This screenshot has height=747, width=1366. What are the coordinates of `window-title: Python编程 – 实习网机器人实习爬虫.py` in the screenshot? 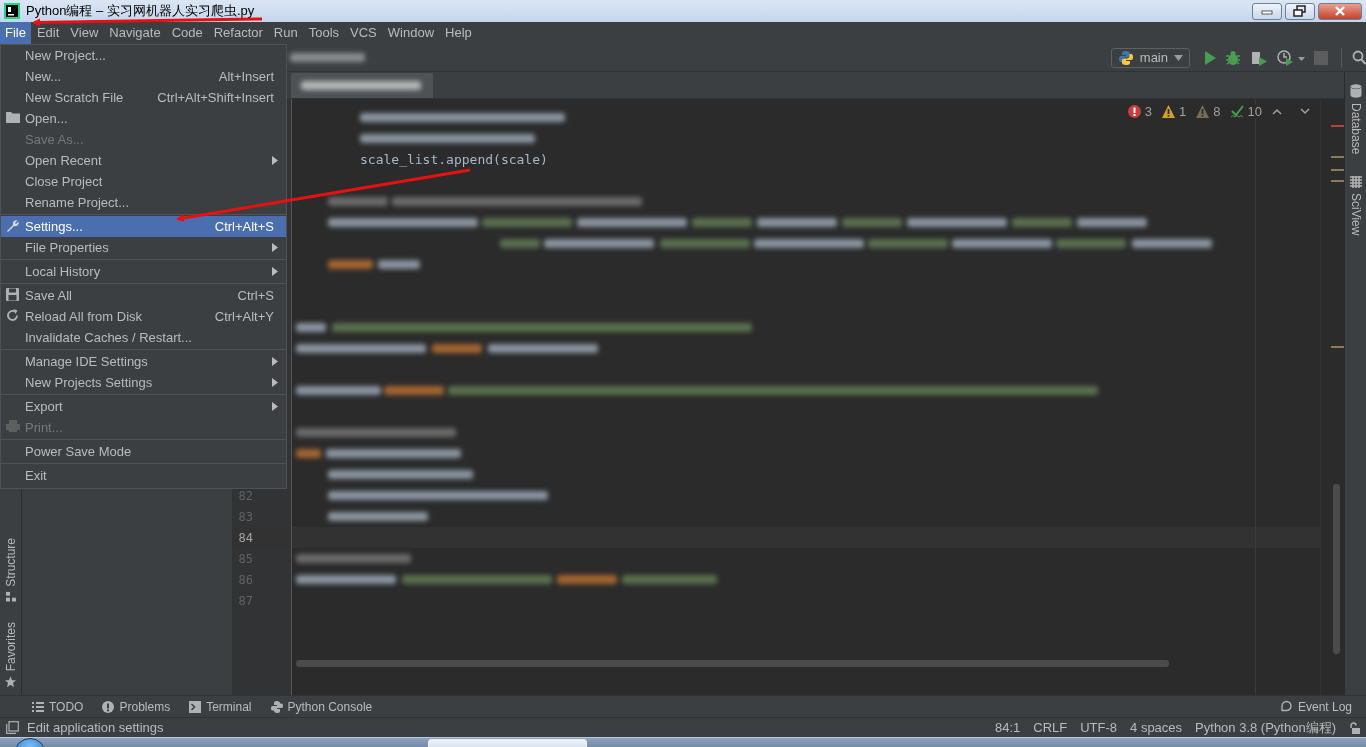 It's located at (140, 11).